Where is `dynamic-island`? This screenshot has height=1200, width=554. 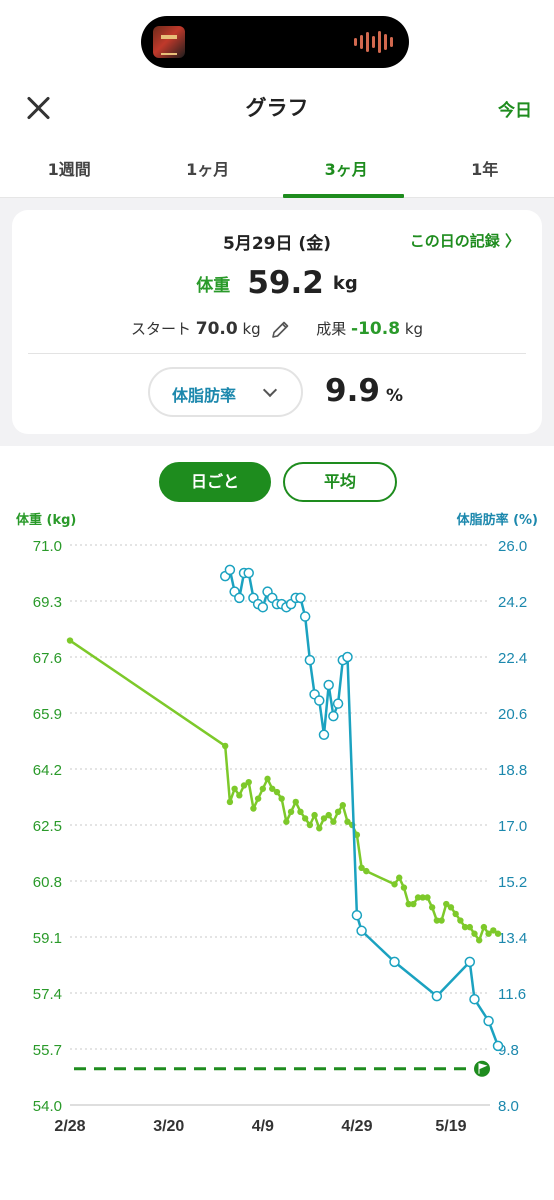
dynamic-island is located at coordinates (275, 42).